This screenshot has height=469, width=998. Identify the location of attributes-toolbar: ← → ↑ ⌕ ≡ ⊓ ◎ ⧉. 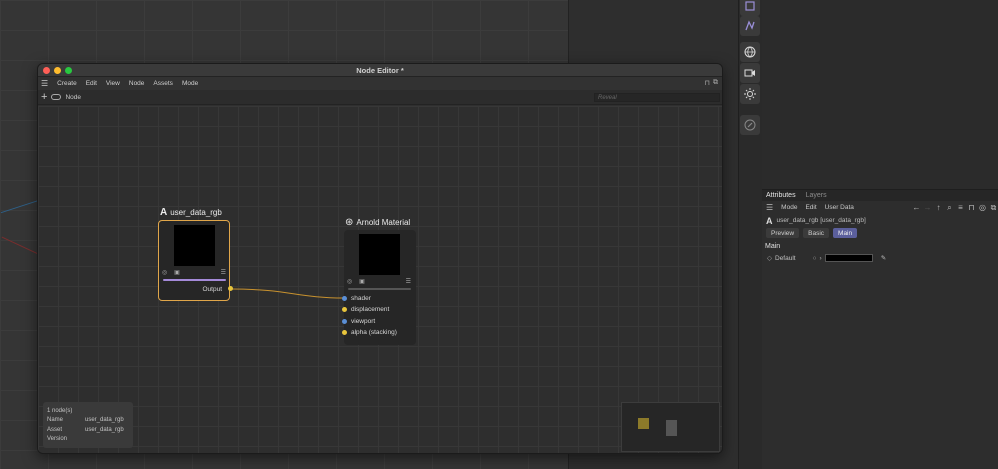
(955, 208).